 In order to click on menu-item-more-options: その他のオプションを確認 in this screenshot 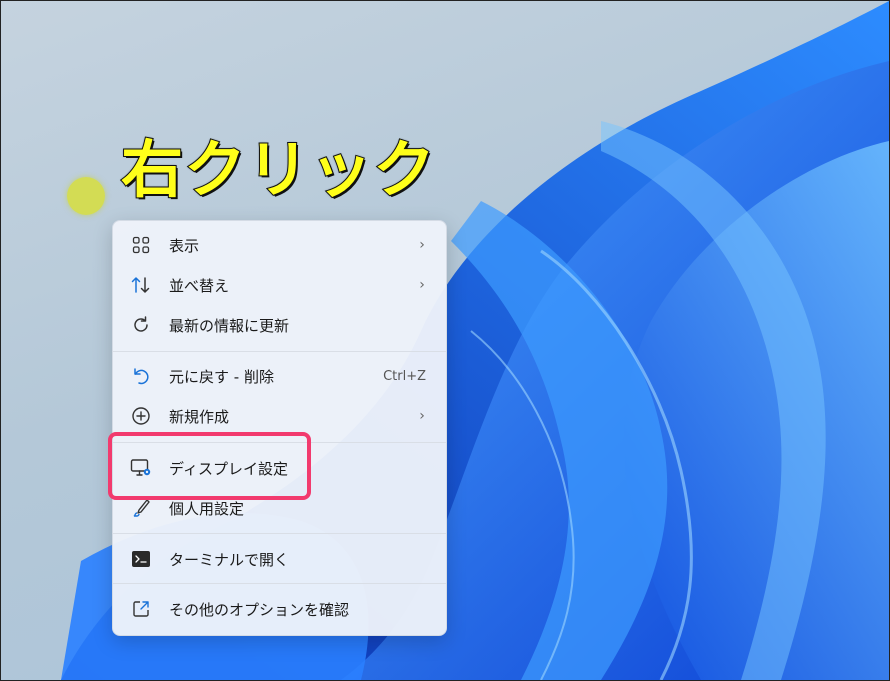, I will do `click(279, 609)`.